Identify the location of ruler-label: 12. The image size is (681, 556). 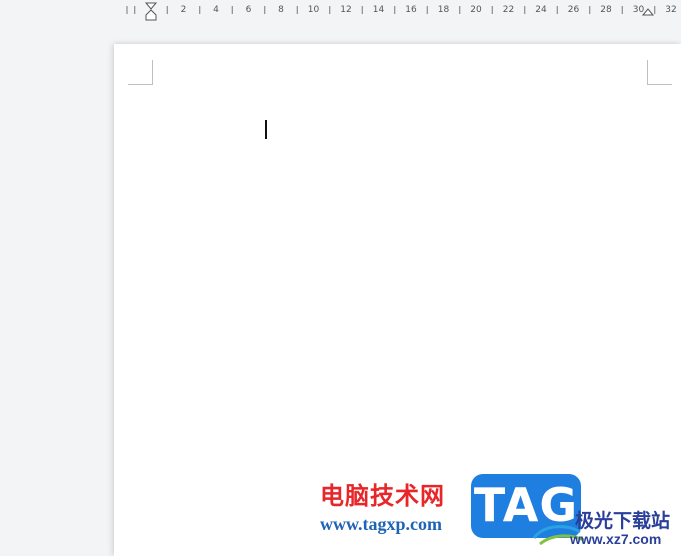
(345, 10).